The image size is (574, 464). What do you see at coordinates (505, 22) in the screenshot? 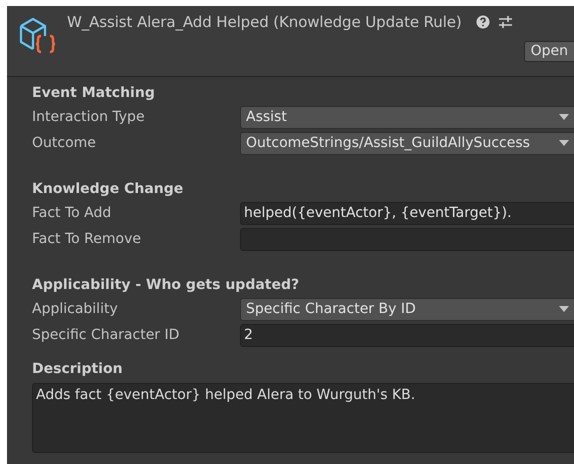
I see `settings-sliders-icon` at bounding box center [505, 22].